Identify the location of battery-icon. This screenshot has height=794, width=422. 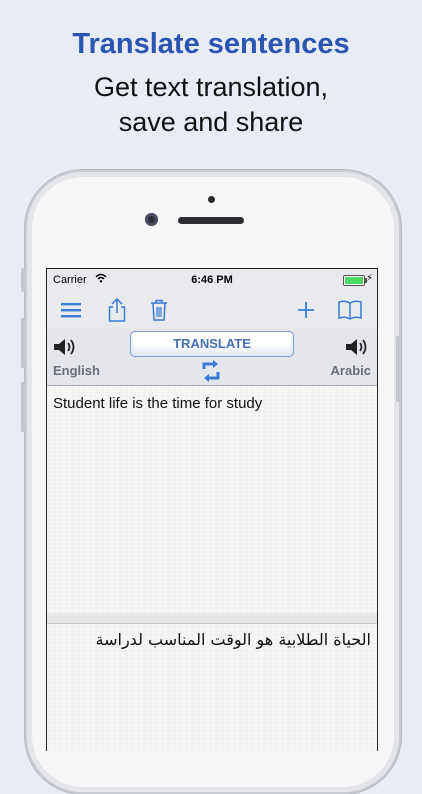
(355, 280).